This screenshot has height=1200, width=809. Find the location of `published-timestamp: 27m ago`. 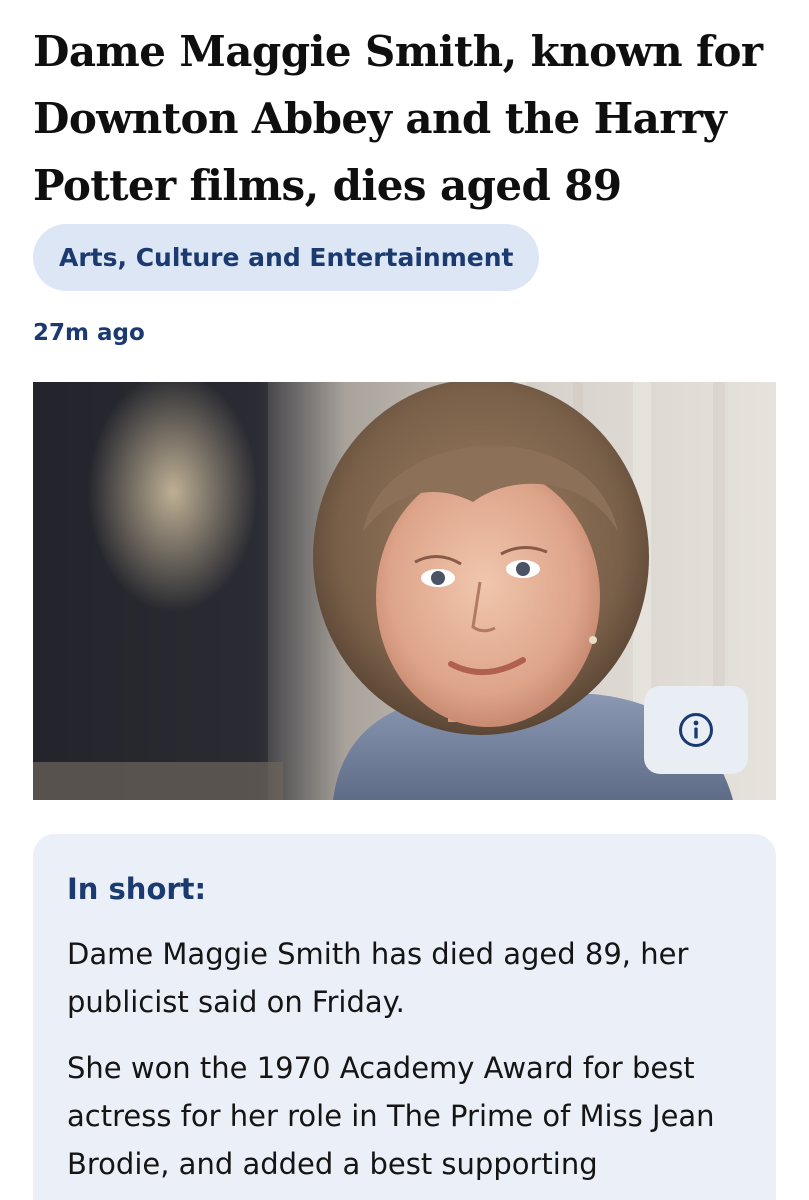

published-timestamp: 27m ago is located at coordinates (89, 333).